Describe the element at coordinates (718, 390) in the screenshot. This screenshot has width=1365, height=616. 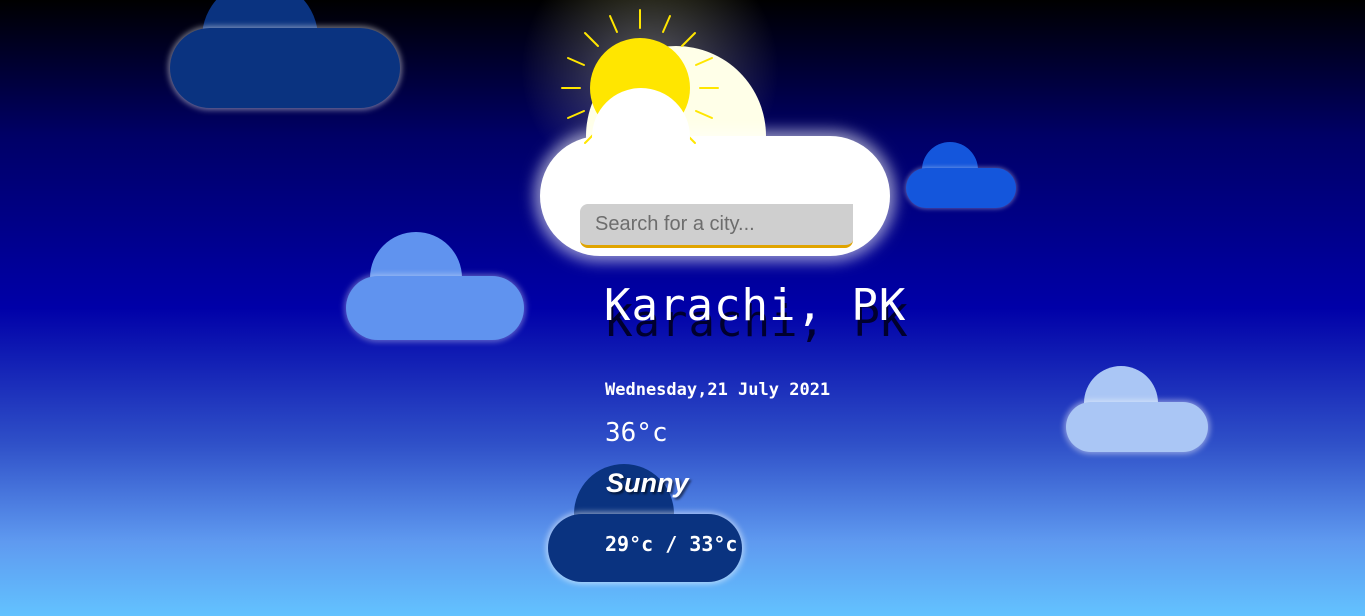
I see `date-label: Wednesday,21 July 2021` at that location.